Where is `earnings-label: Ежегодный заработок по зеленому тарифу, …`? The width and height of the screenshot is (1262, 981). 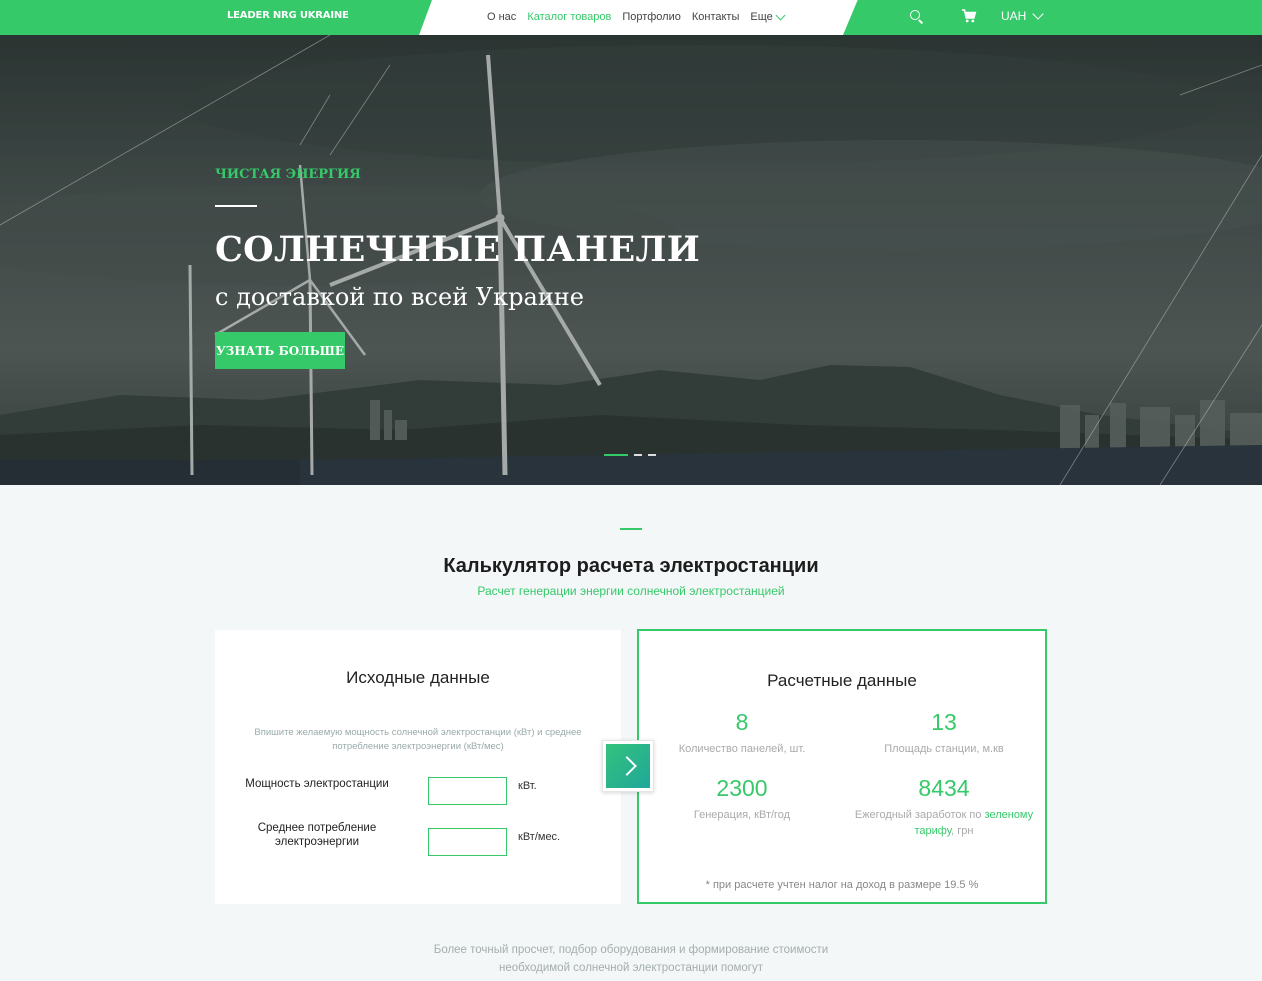
earnings-label: Ежегодный заработок по зеленому тарифу, … is located at coordinates (944, 823).